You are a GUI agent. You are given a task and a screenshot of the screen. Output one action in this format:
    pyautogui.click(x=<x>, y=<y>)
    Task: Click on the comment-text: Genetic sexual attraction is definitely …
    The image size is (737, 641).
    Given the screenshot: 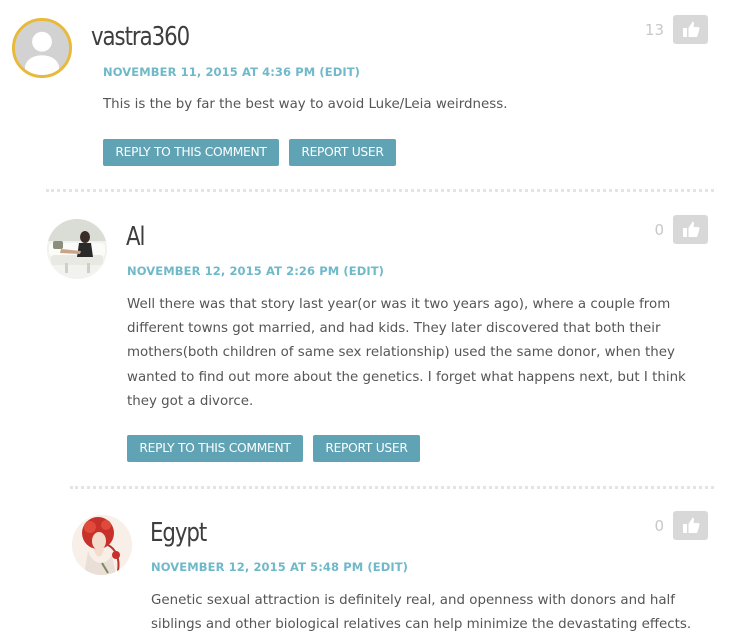 What is the action you would take?
    pyautogui.click(x=421, y=613)
    